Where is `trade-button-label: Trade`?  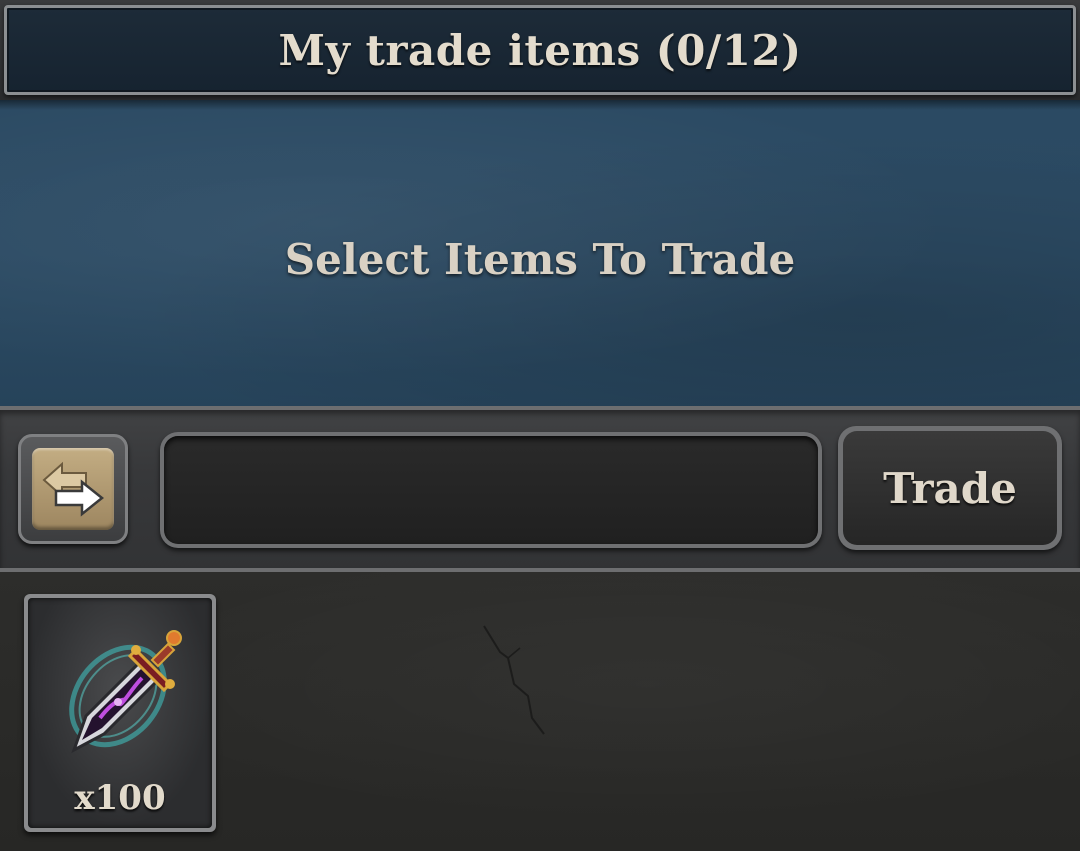
trade-button-label: Trade is located at coordinates (950, 488).